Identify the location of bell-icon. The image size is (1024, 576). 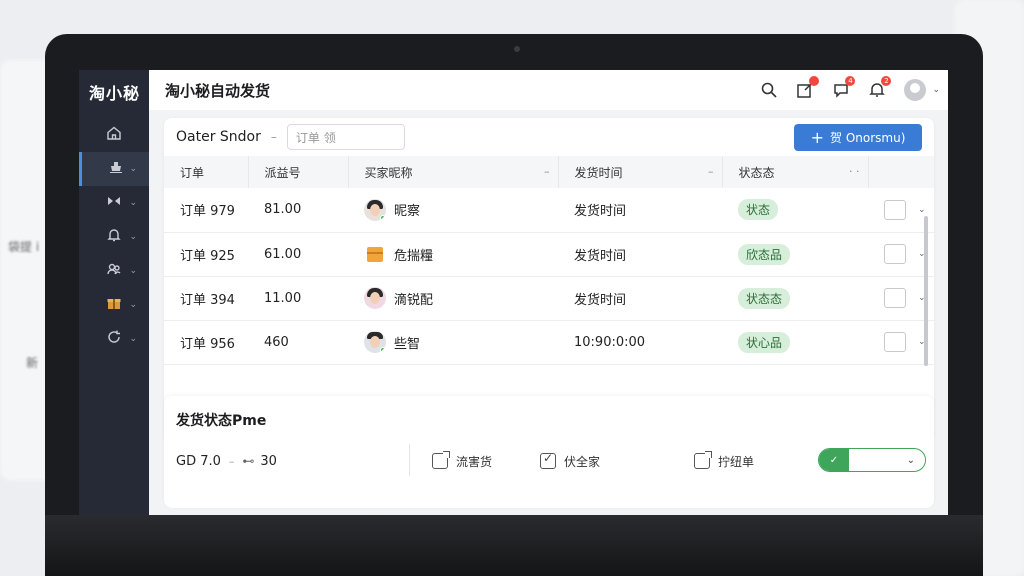
(114, 237).